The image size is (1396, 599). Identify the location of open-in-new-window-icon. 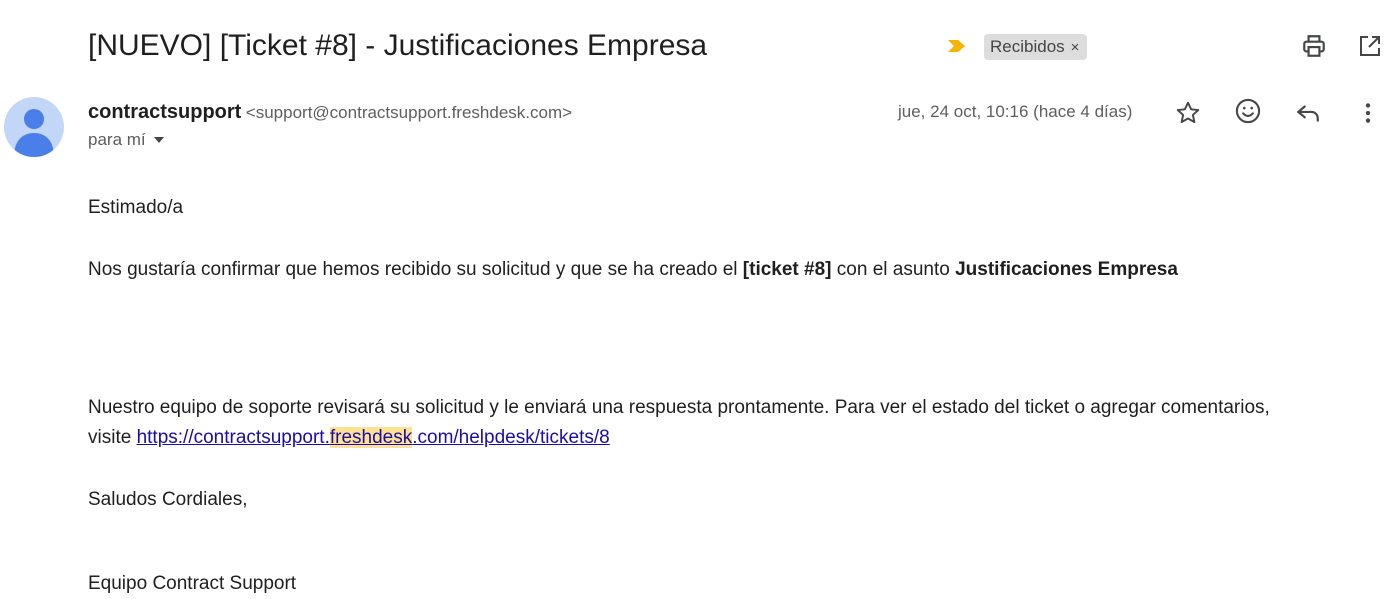
(1370, 46).